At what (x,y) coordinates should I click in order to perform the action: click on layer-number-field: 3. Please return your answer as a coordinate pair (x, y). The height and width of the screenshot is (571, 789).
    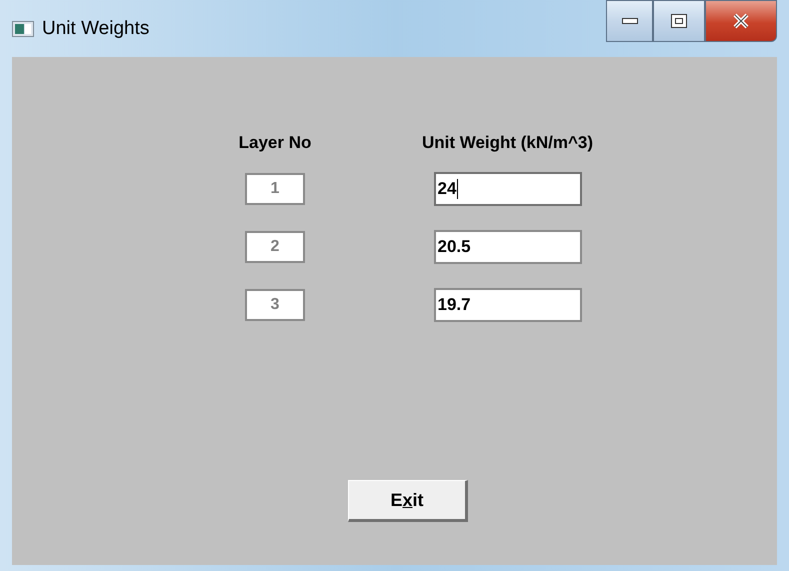
    Looking at the image, I should click on (275, 305).